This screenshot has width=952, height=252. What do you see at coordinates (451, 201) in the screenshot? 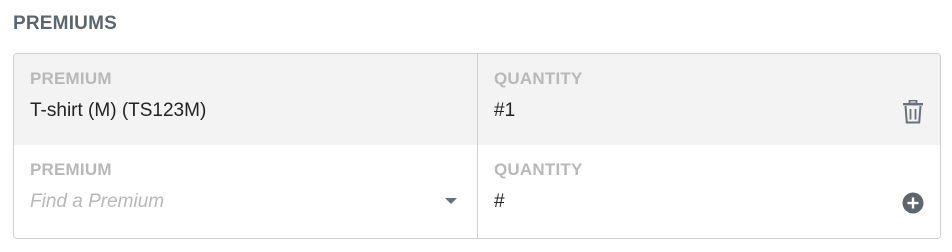
I see `dropdown-arrow-icon` at bounding box center [451, 201].